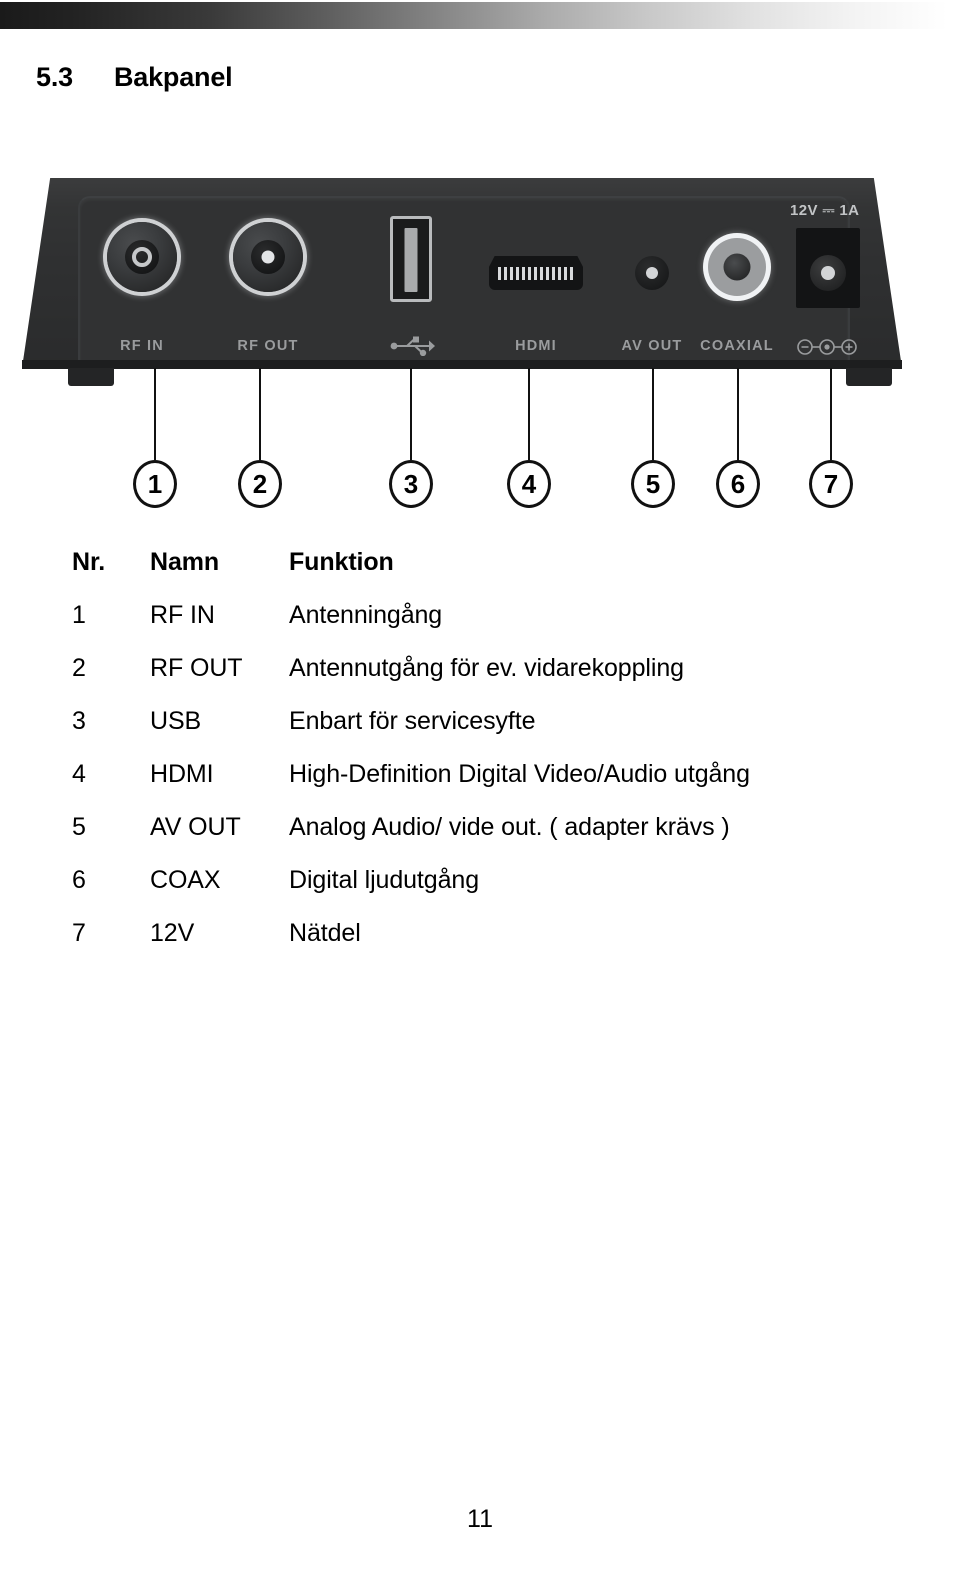 This screenshot has width=960, height=1571. Describe the element at coordinates (411, 484) in the screenshot. I see `callout-marker-3: 3` at that location.